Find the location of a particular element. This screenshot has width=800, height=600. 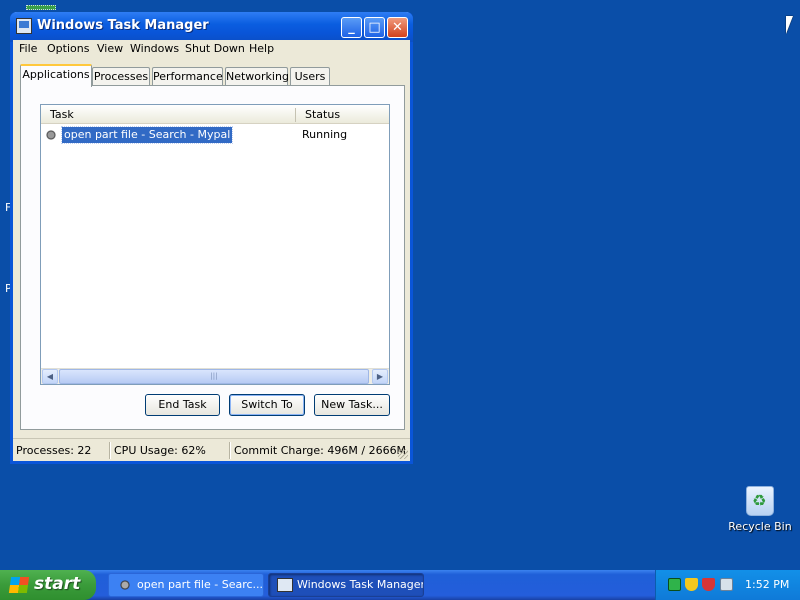

column-header-status: Status is located at coordinates (322, 114).